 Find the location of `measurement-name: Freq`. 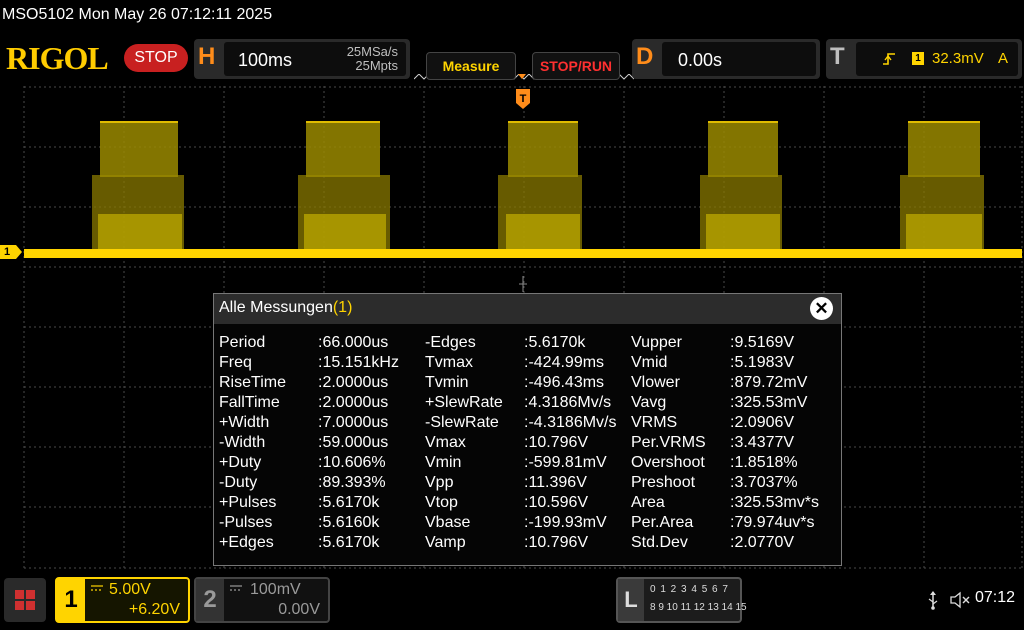

measurement-name: Freq is located at coordinates (235, 362).